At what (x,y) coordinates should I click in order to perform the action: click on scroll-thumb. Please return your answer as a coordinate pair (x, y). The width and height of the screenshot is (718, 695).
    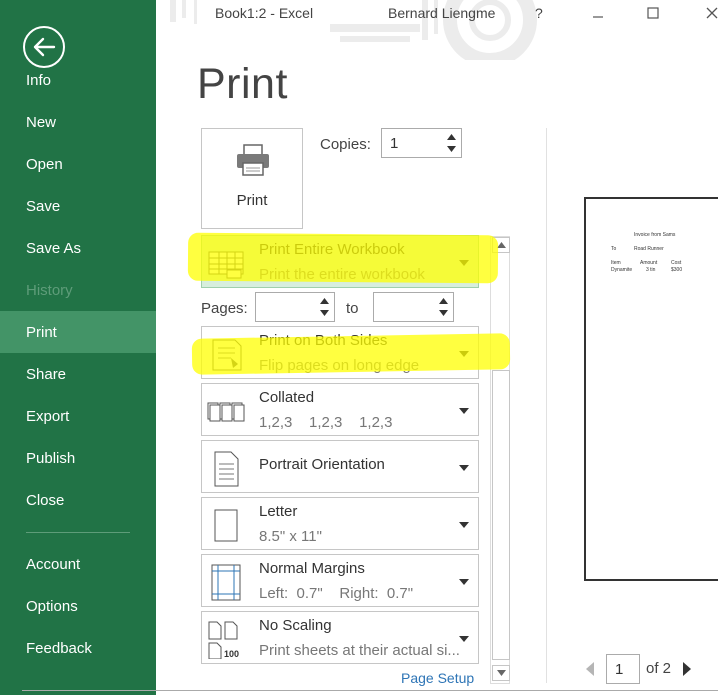
    Looking at the image, I should click on (501, 515).